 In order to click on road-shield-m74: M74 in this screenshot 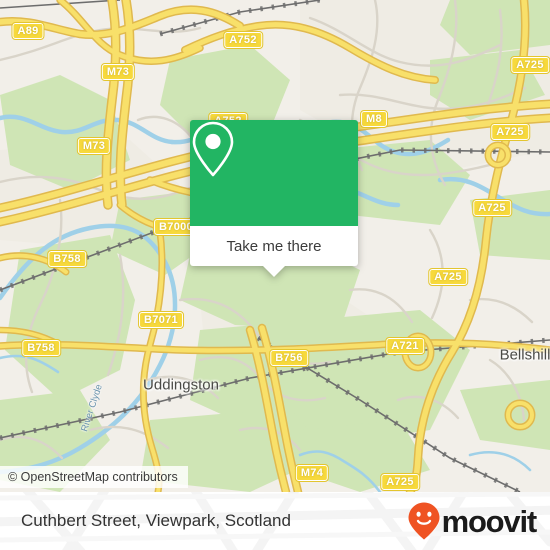, I will do `click(312, 473)`.